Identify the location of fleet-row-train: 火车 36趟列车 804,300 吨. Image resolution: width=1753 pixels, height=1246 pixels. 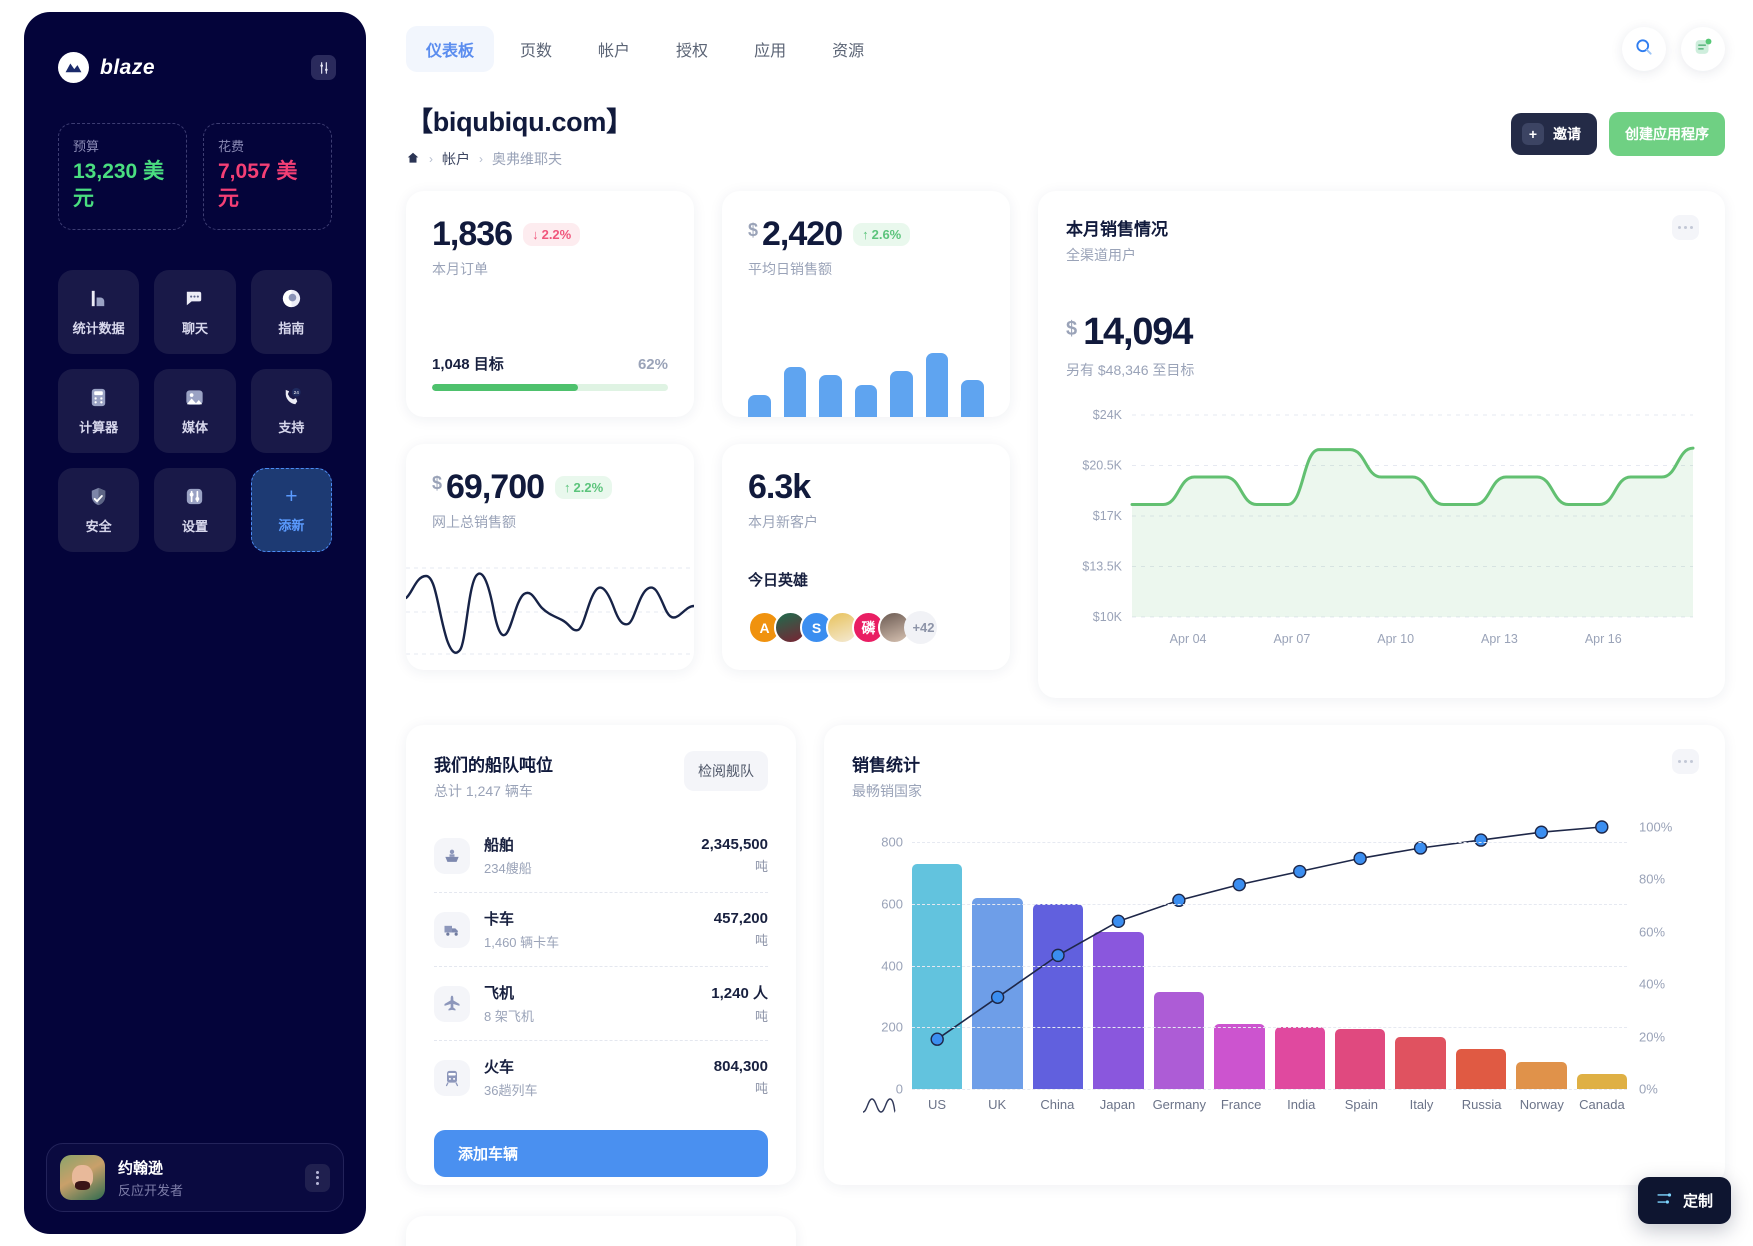
(601, 1077).